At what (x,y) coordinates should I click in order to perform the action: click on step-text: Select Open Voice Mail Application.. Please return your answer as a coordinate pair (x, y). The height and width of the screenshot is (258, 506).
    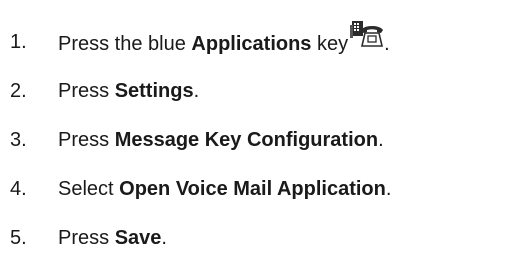
    Looking at the image, I should click on (224, 189).